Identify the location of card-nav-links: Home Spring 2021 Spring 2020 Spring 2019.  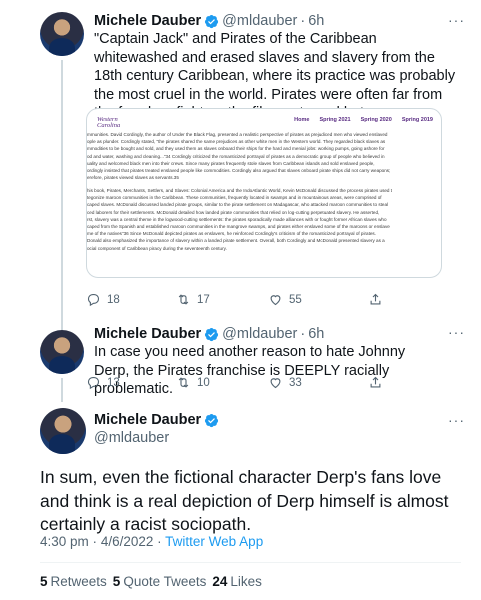
(363, 120).